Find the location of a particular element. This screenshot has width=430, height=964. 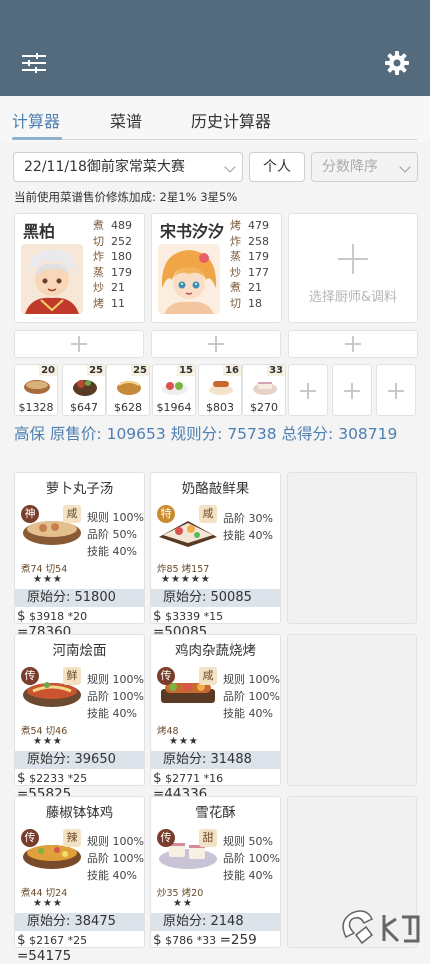

sort-select: 分数降序 is located at coordinates (364, 167).